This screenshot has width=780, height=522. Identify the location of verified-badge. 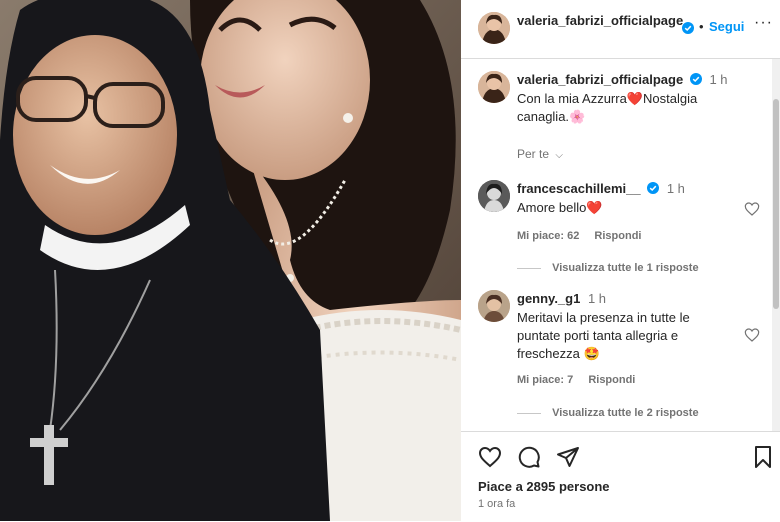
(688, 29).